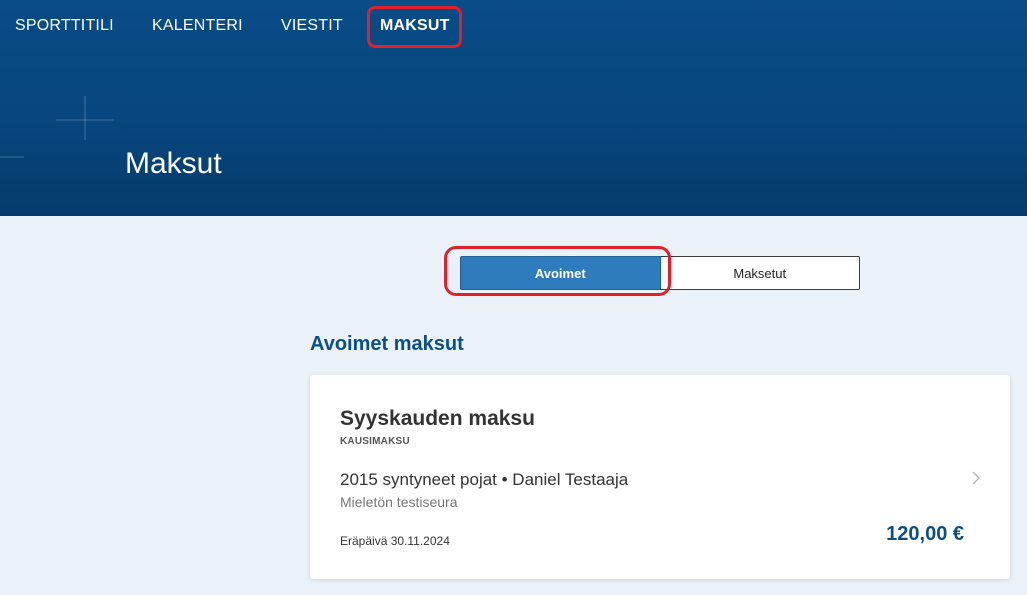  What do you see at coordinates (64, 26) in the screenshot?
I see `nav-item-sporttitili: SPORTTITILI` at bounding box center [64, 26].